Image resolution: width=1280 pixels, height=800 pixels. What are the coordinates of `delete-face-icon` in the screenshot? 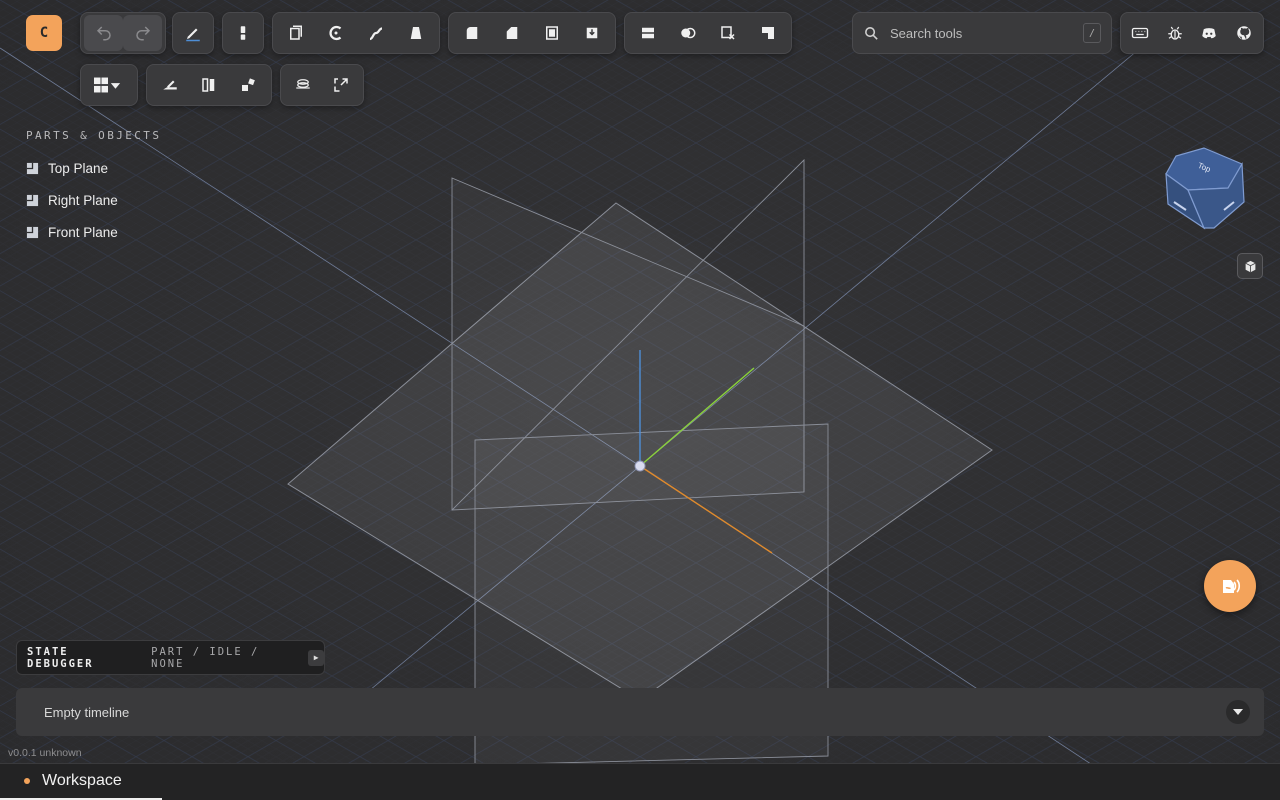 It's located at (728, 33).